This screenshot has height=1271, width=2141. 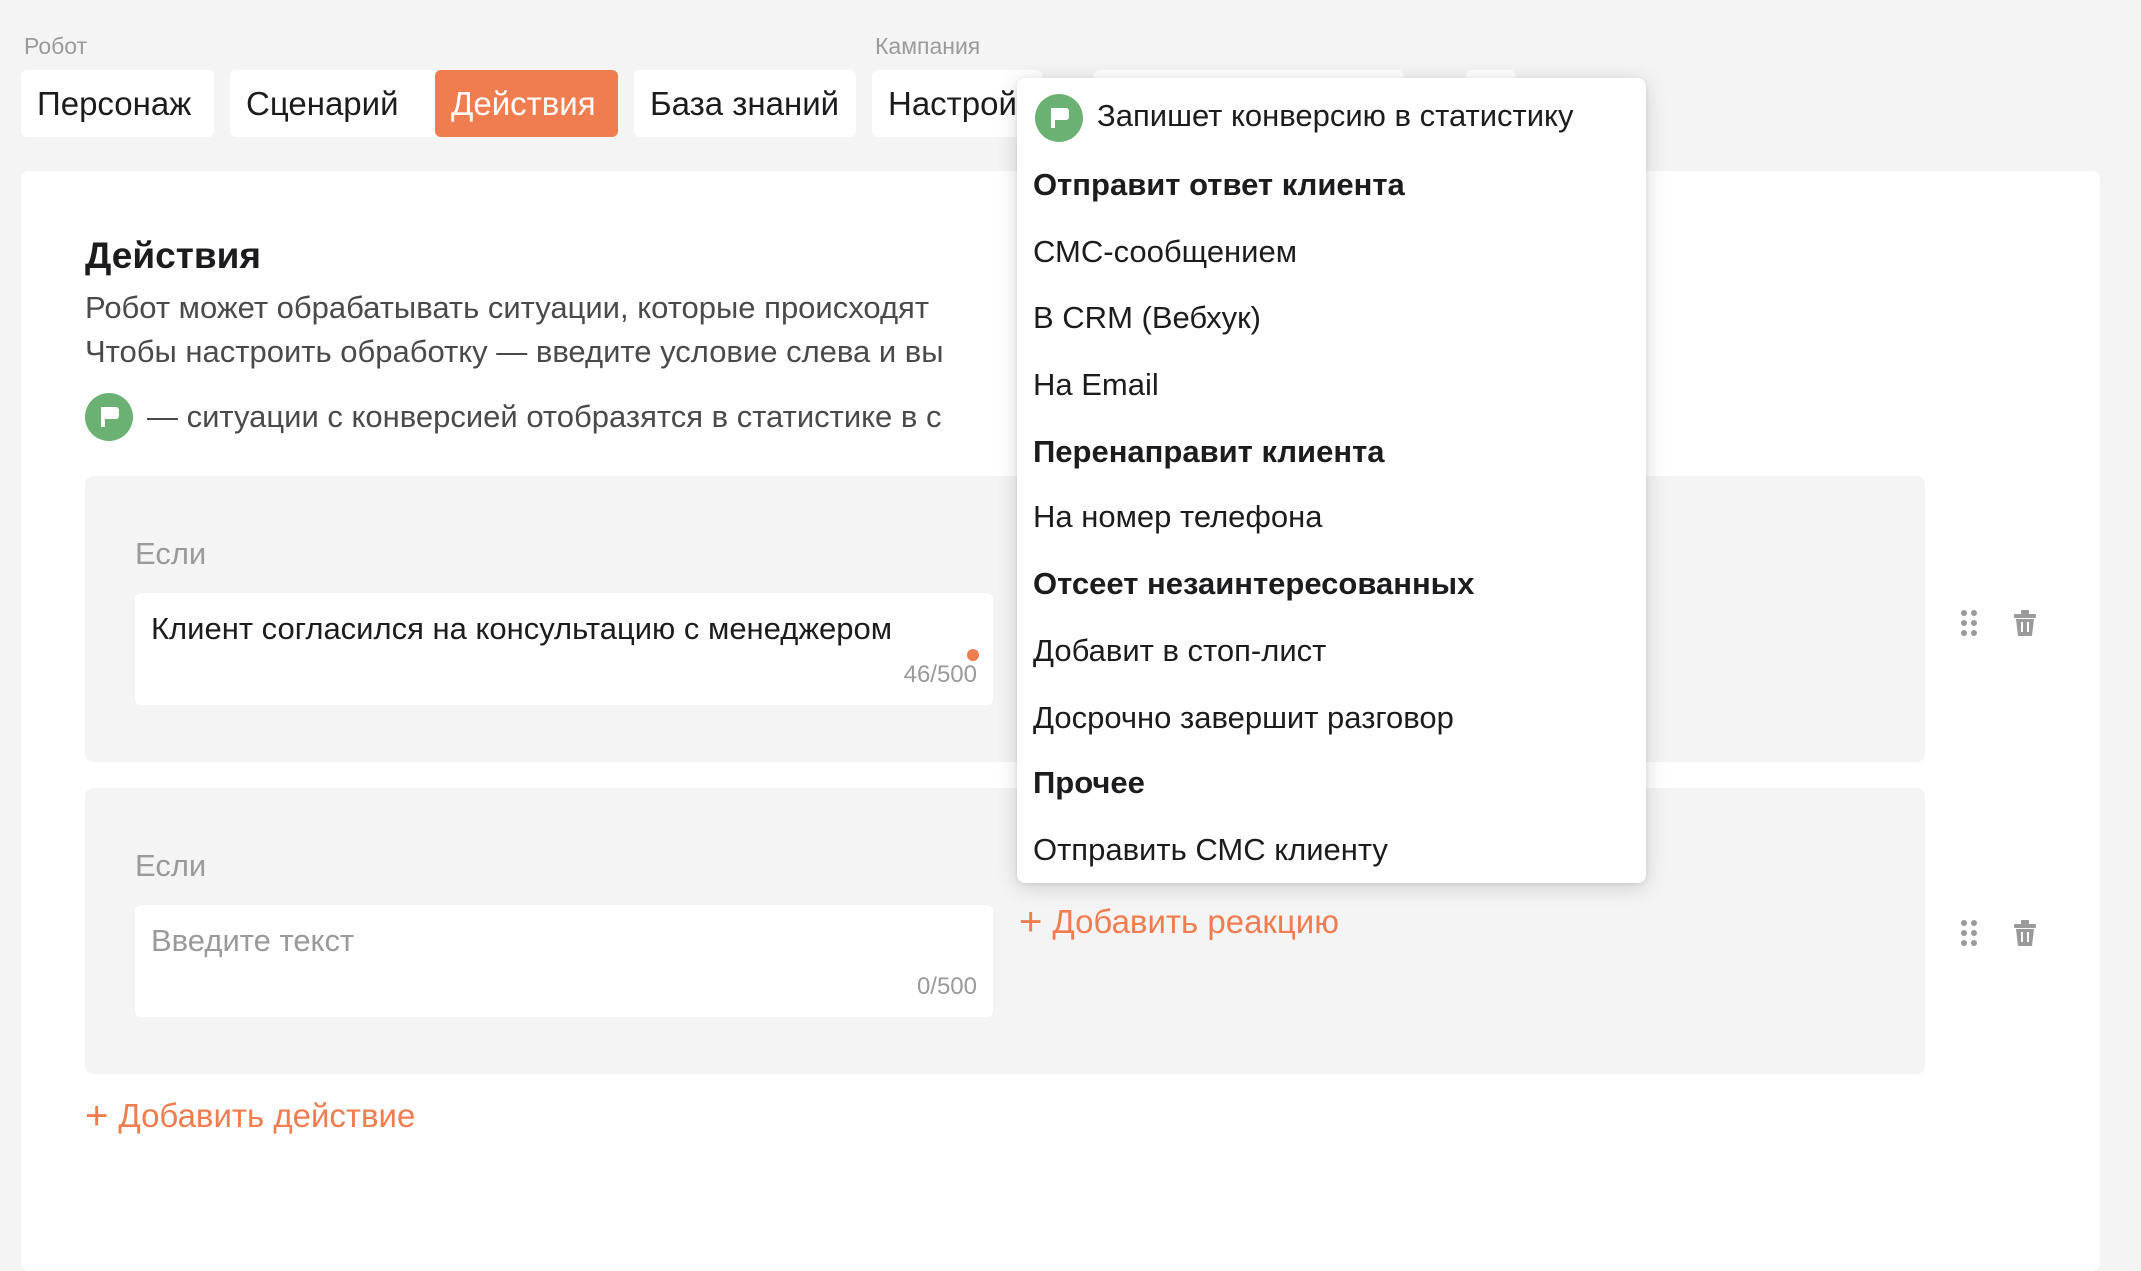 I want to click on tab-actions: Действия, so click(x=526, y=103).